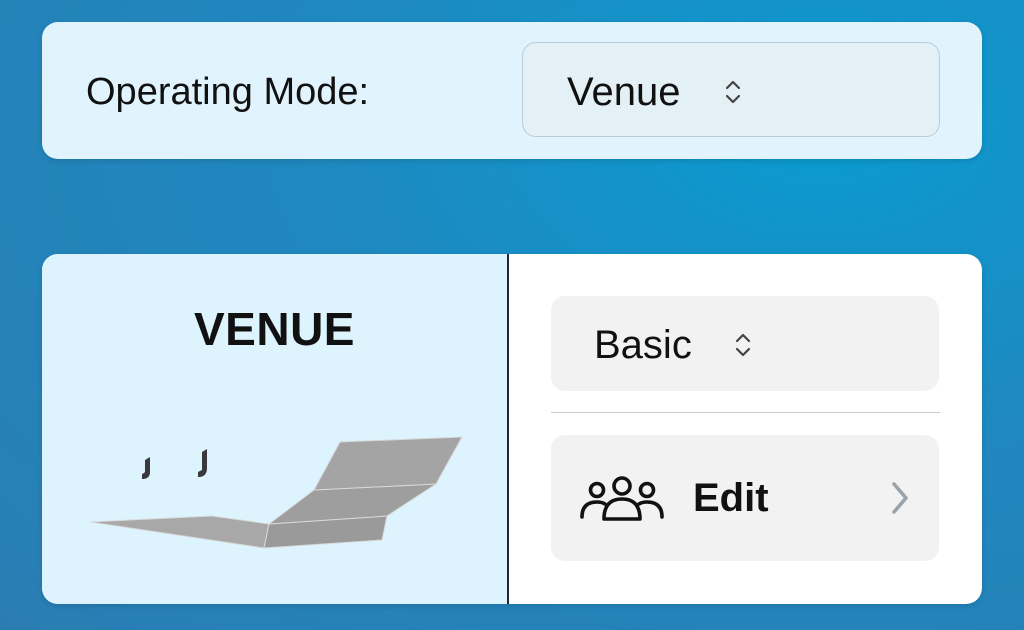 This screenshot has height=630, width=1024. What do you see at coordinates (745, 412) in the screenshot?
I see `row-divider` at bounding box center [745, 412].